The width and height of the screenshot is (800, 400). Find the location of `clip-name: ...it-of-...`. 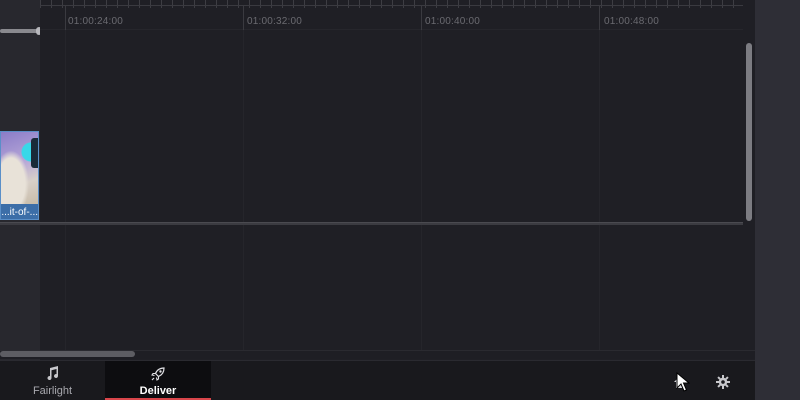

clip-name: ...it-of-... is located at coordinates (19, 212).